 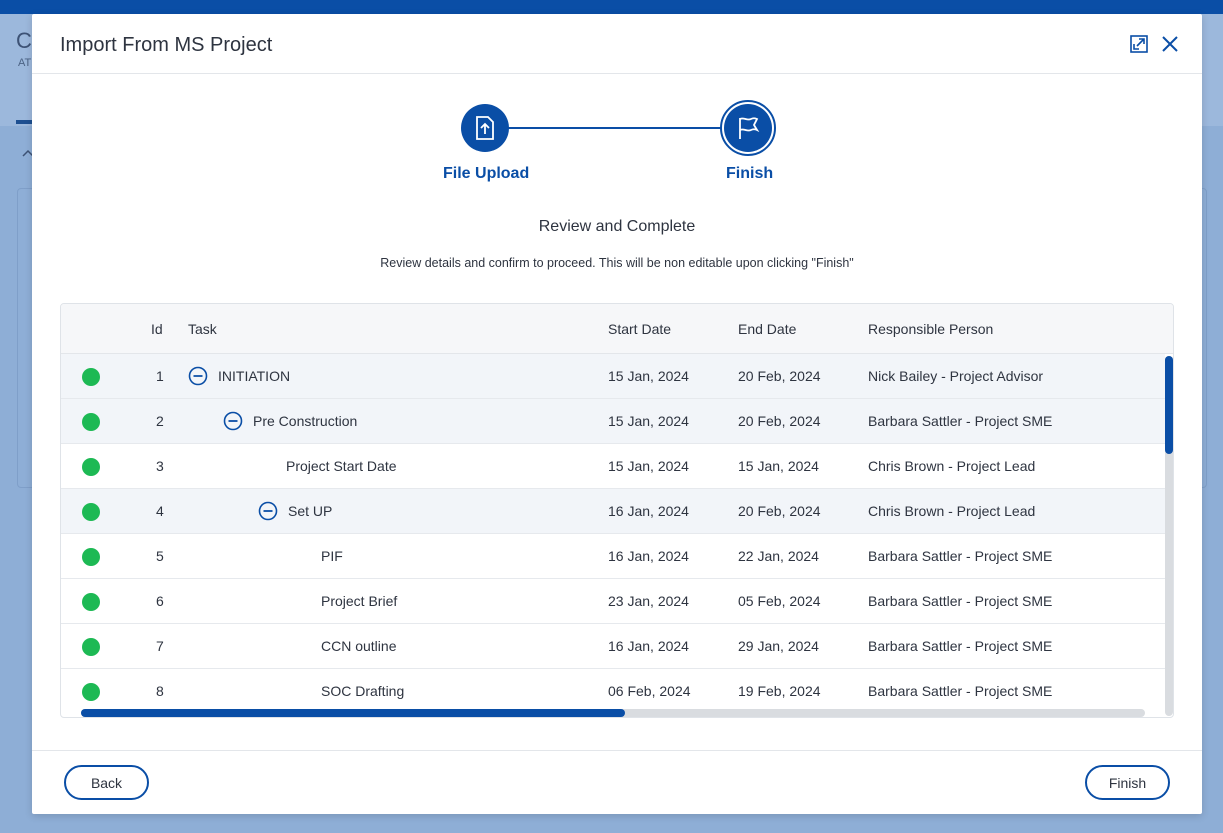 I want to click on step-file-upload, so click(x=485, y=128).